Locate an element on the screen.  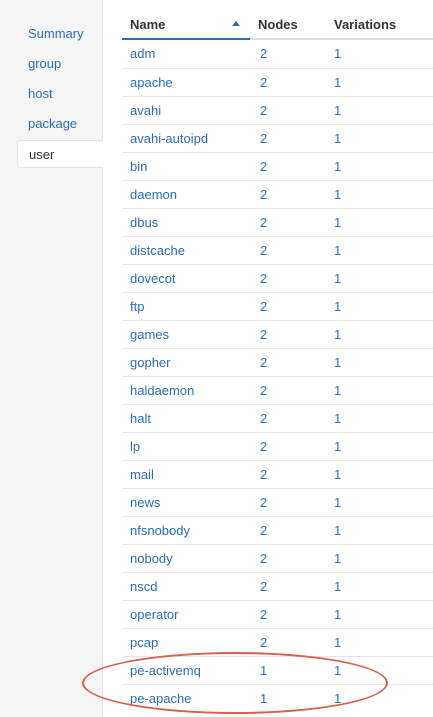
user-name-link: news is located at coordinates (186, 503).